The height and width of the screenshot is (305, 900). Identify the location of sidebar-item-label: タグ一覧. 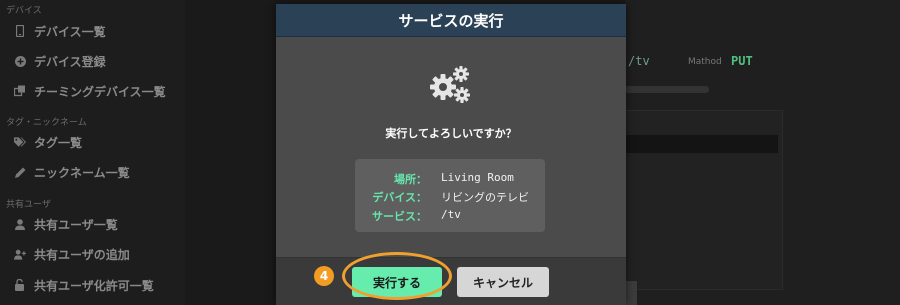
(58, 142).